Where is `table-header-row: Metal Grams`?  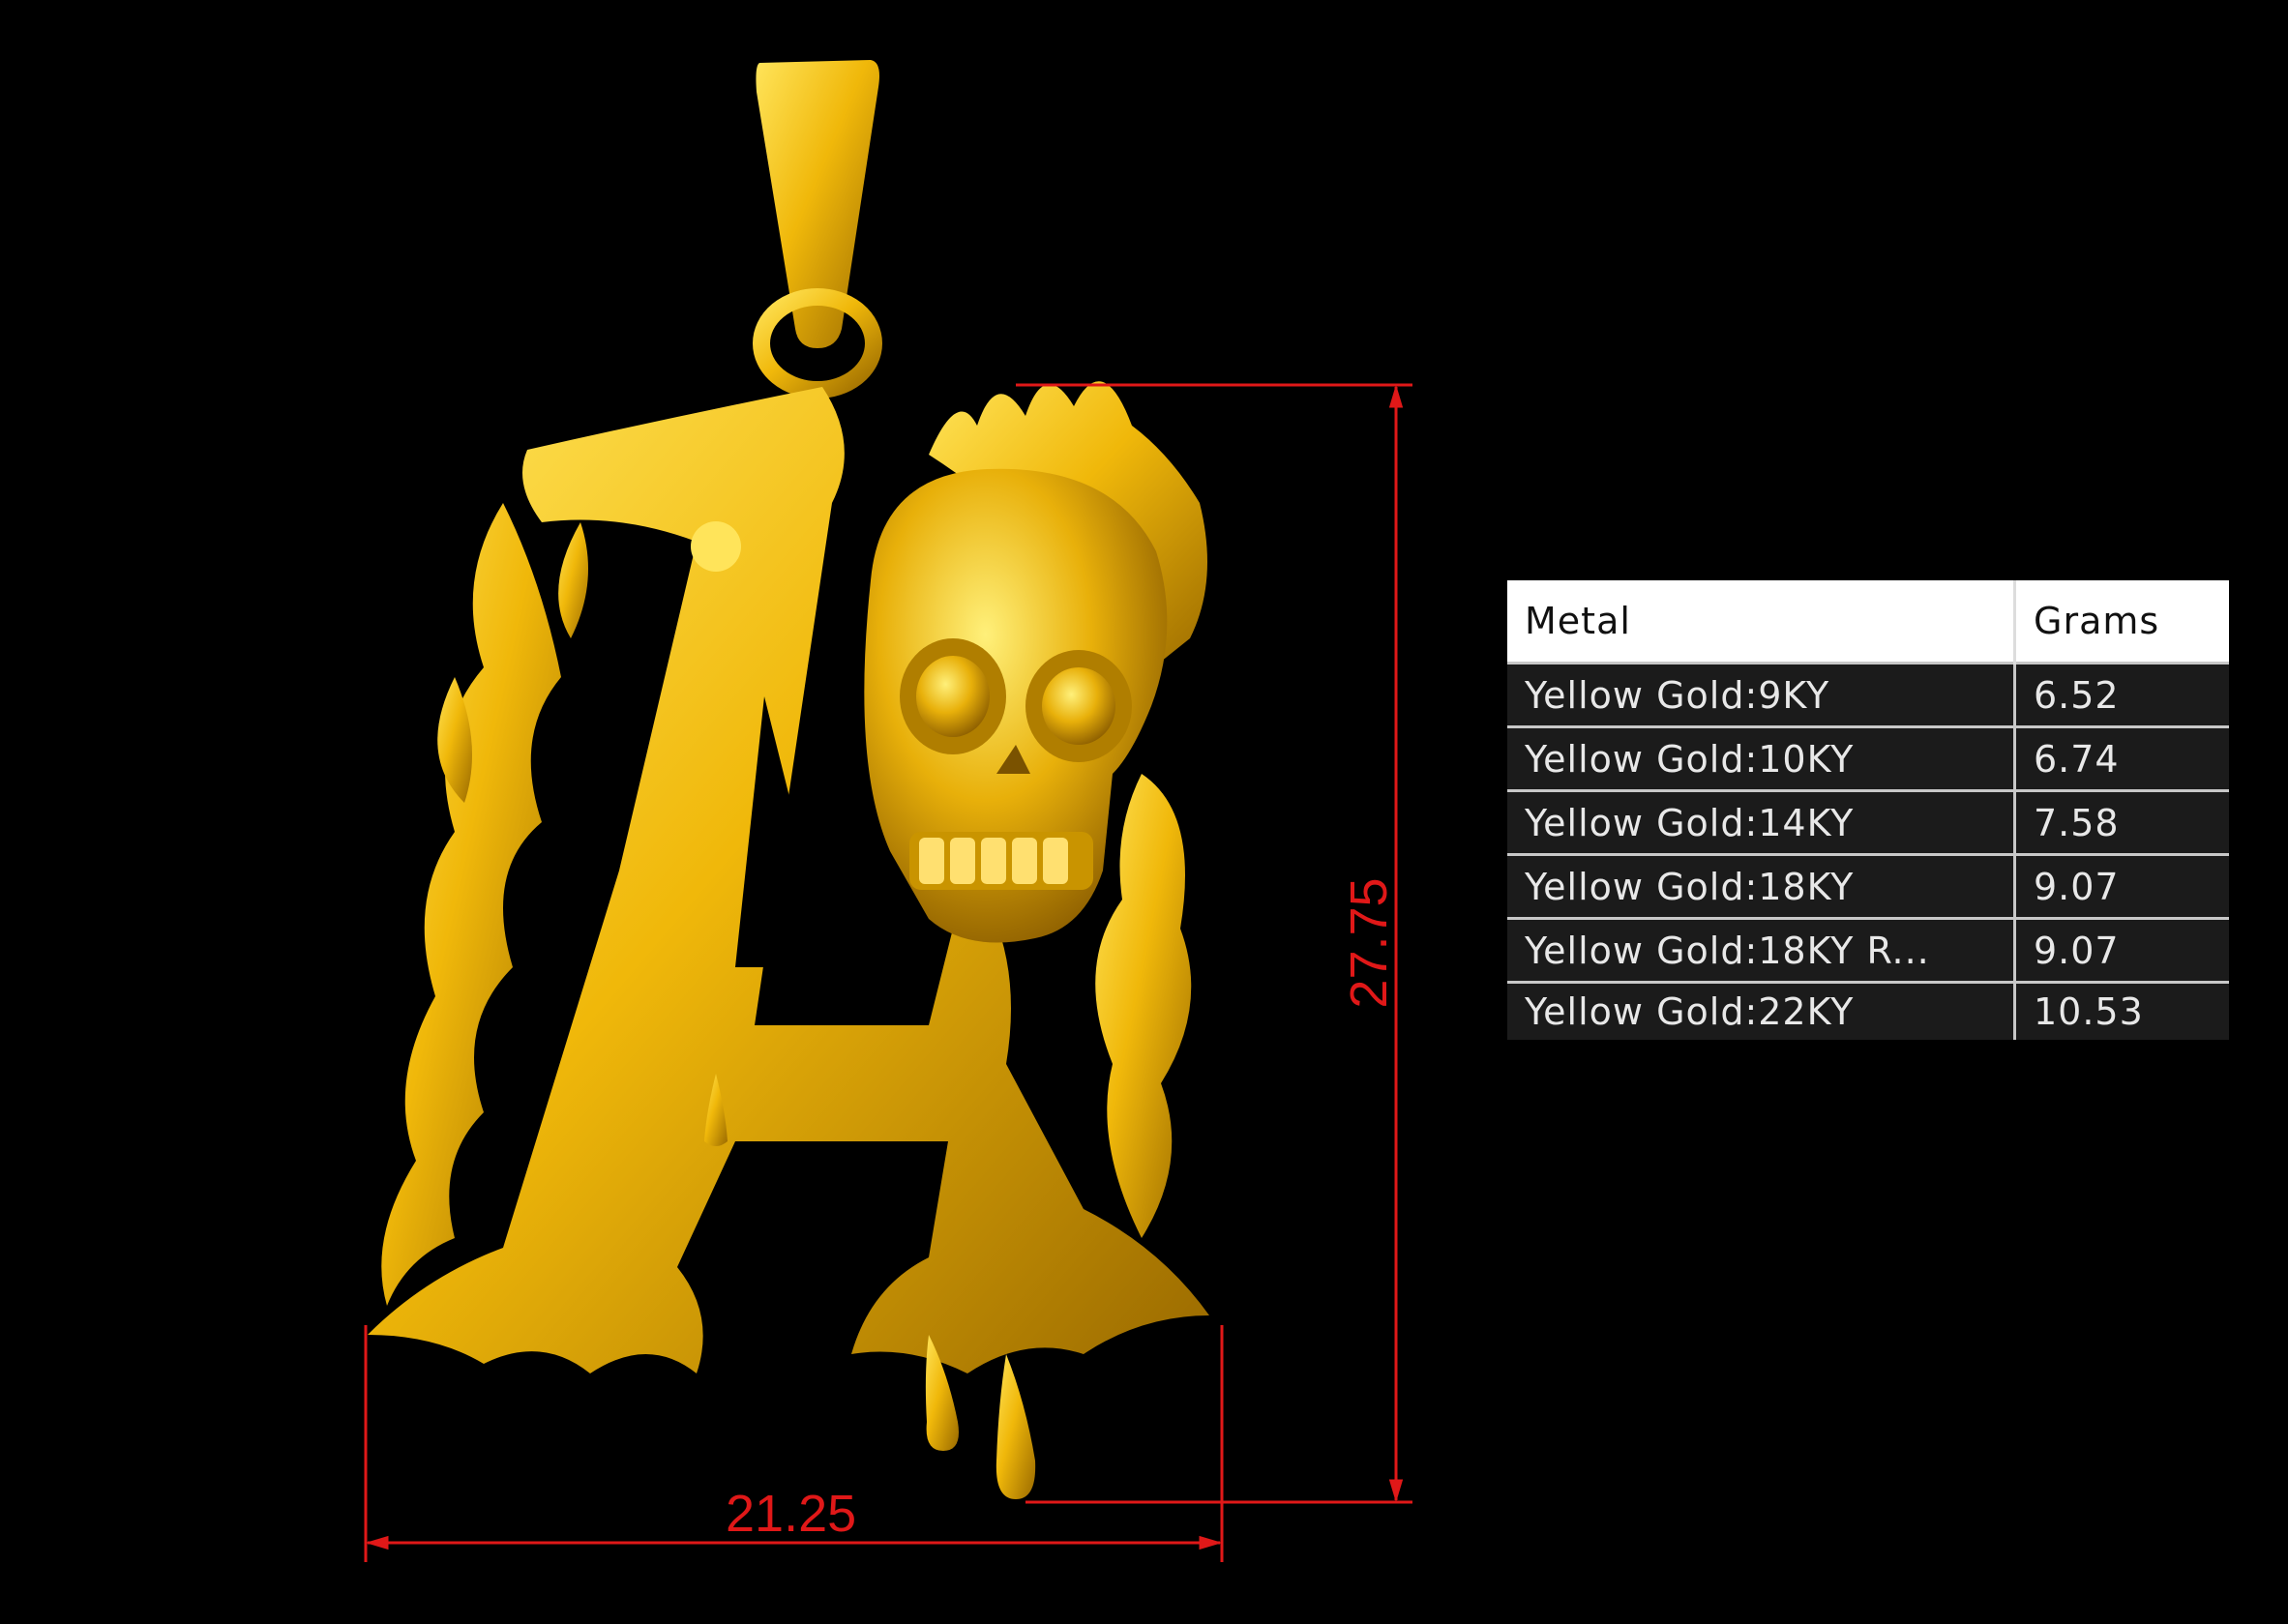 table-header-row: Metal Grams is located at coordinates (1868, 622).